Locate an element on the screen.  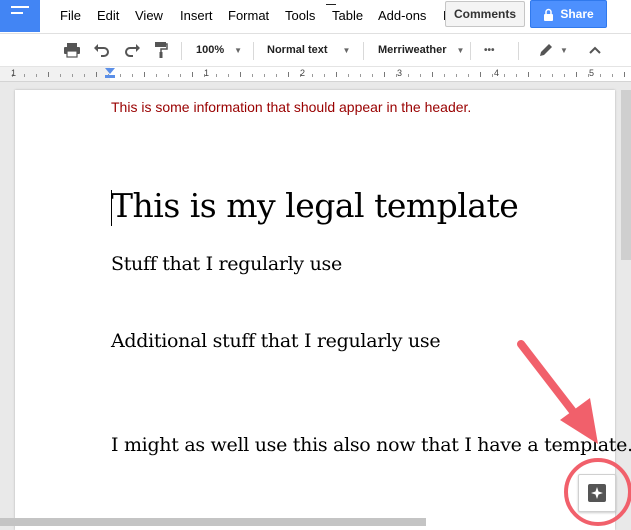
explore-button is located at coordinates (597, 493).